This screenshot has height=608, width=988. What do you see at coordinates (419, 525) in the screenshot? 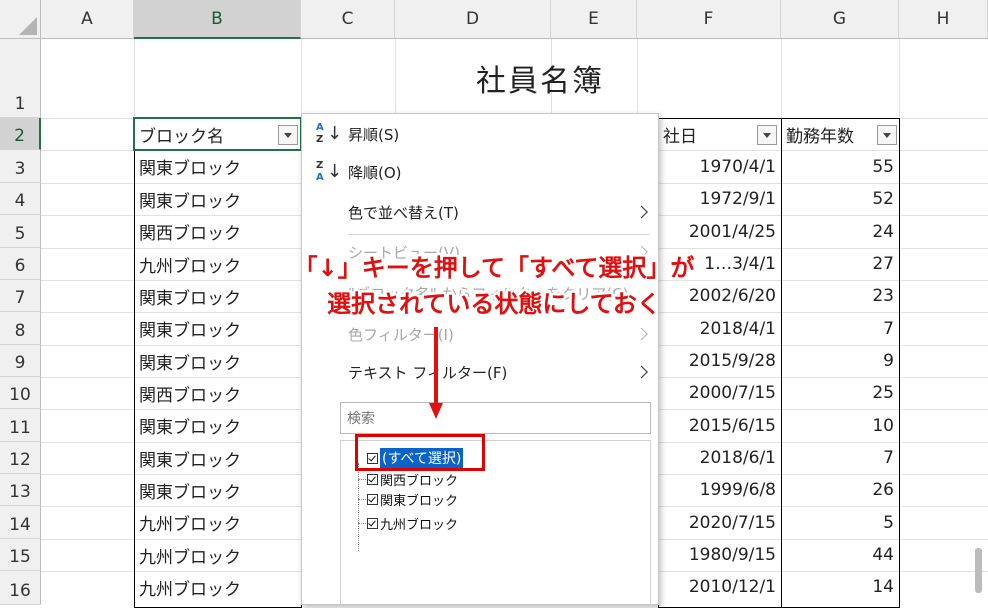
I see `list-item-label: 九州ブロック` at bounding box center [419, 525].